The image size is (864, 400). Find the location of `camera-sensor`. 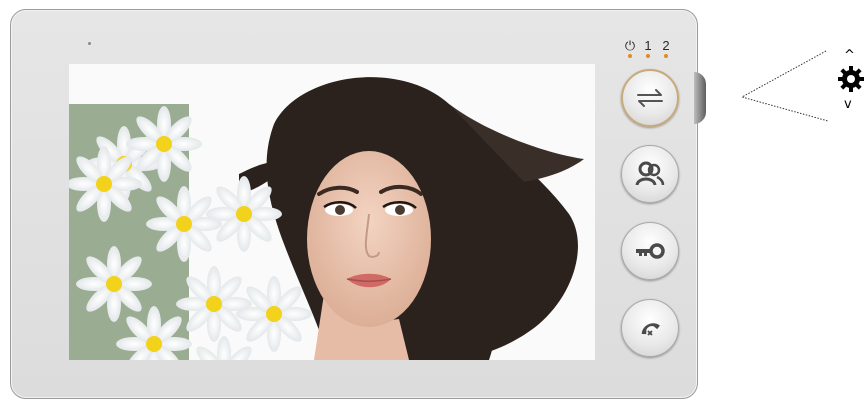

camera-sensor is located at coordinates (89, 43).